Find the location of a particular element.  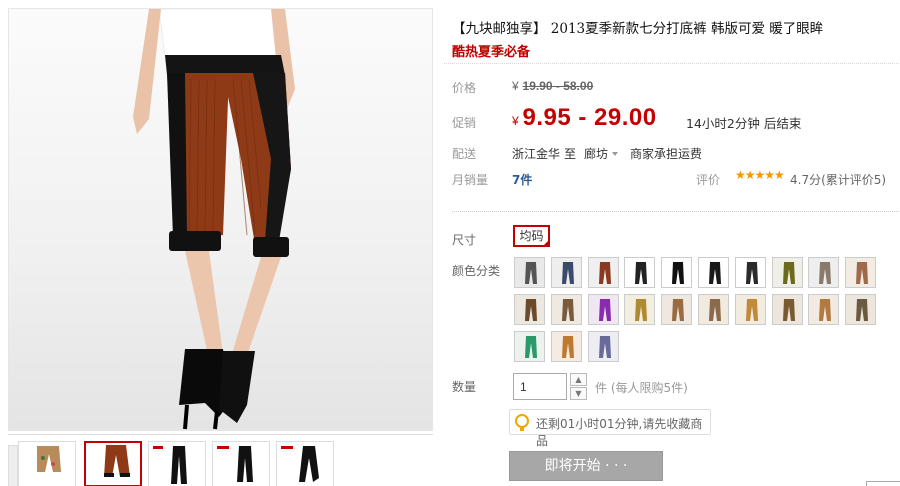

thumbnail-prev-arrow is located at coordinates (13, 465).